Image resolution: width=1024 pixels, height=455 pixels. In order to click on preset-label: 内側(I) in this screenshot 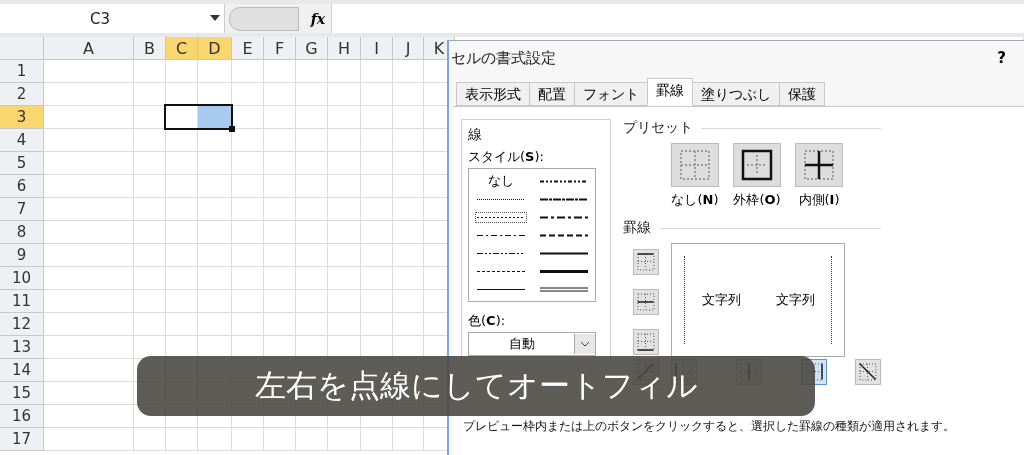, I will do `click(819, 200)`.